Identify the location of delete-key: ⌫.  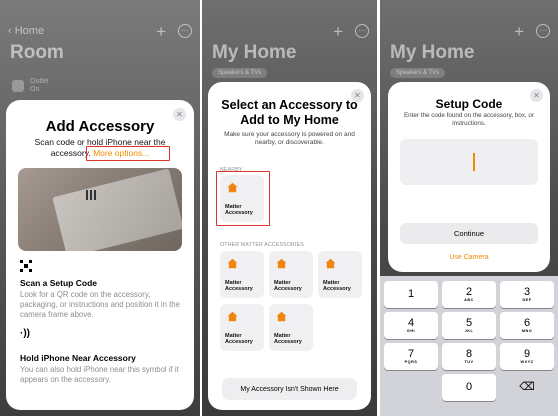
(527, 387).